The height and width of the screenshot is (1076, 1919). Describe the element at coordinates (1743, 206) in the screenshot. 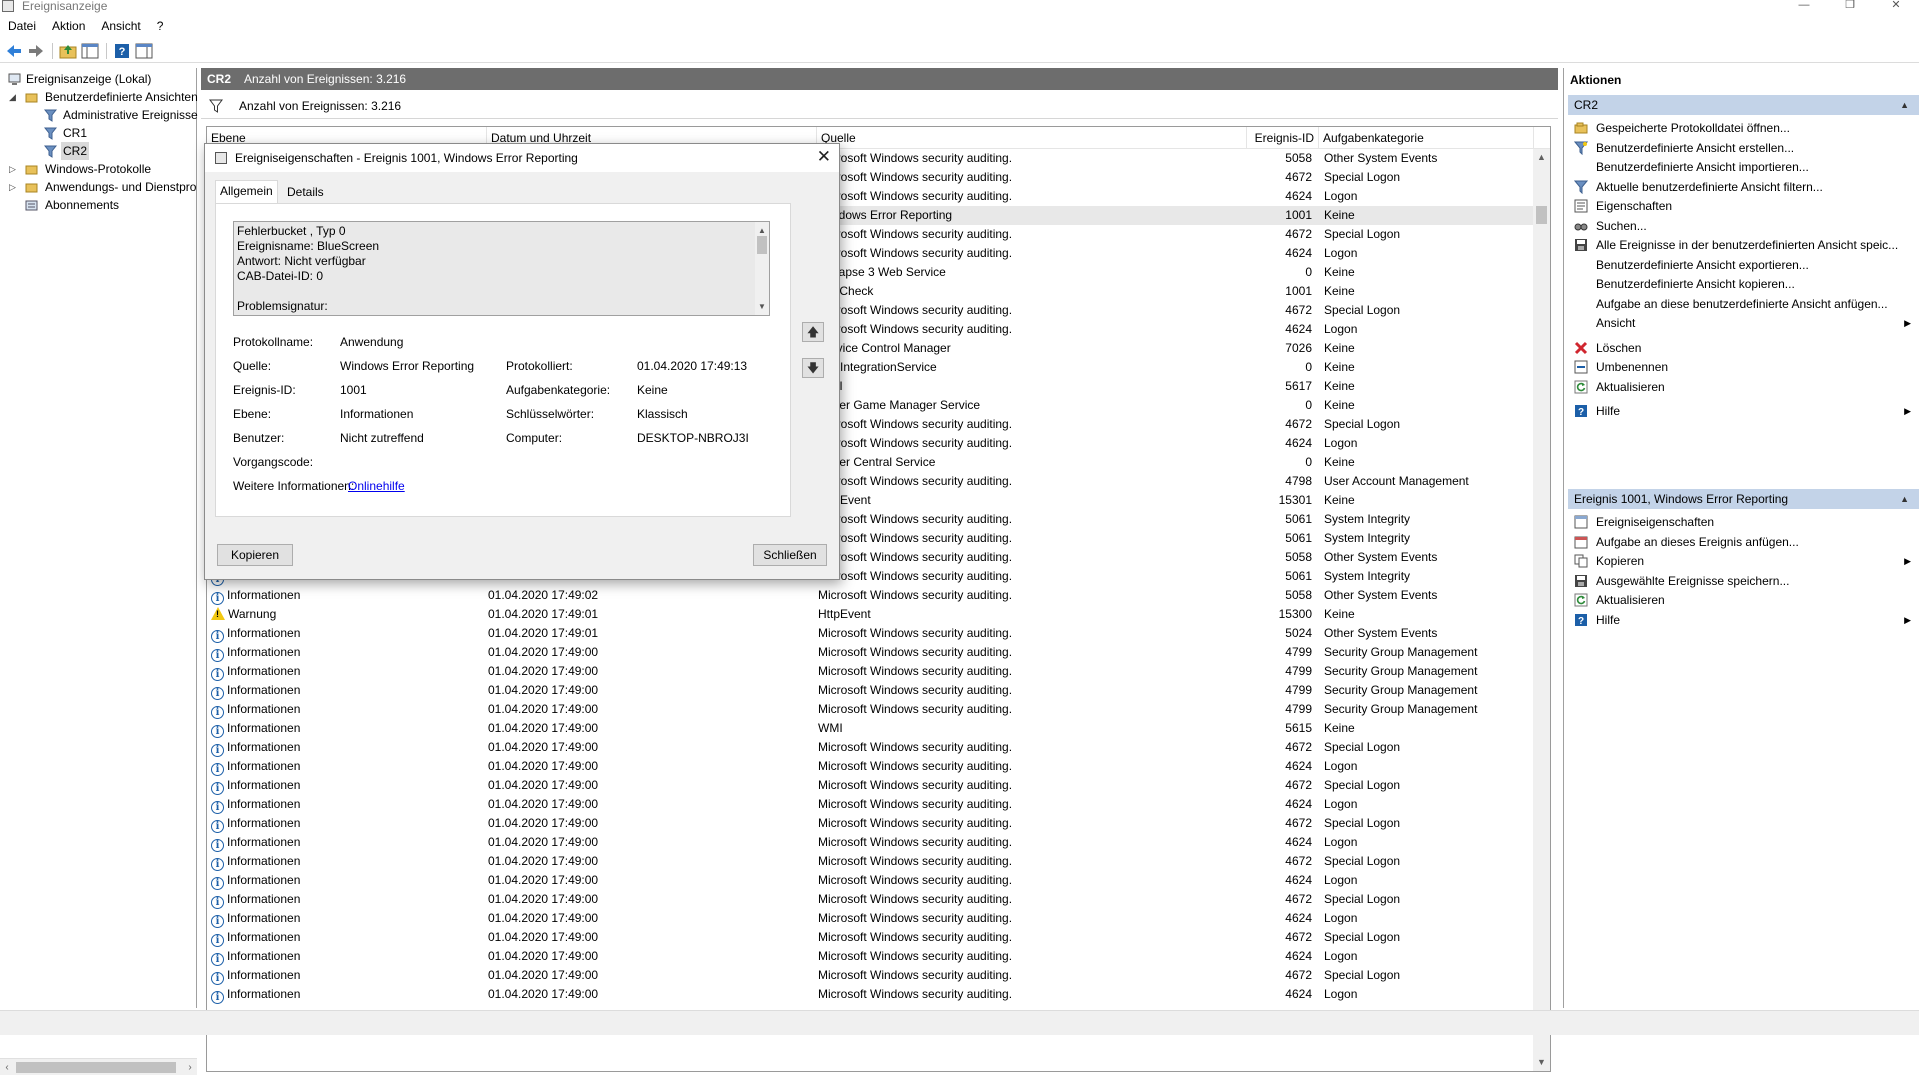

I see `action-eigenschaften: Eigenschaften` at that location.